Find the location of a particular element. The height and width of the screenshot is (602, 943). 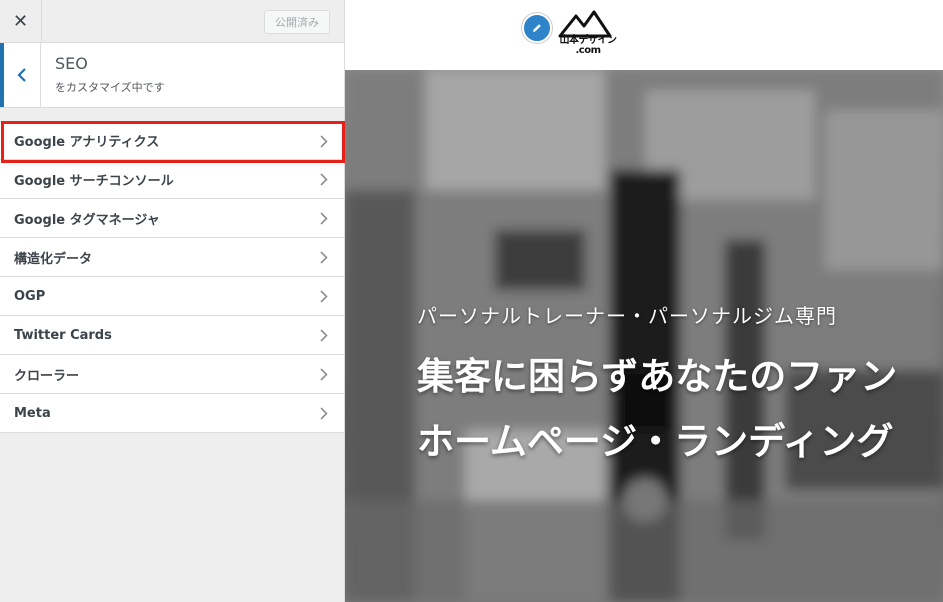

menu-item-label: Meta is located at coordinates (32, 413).